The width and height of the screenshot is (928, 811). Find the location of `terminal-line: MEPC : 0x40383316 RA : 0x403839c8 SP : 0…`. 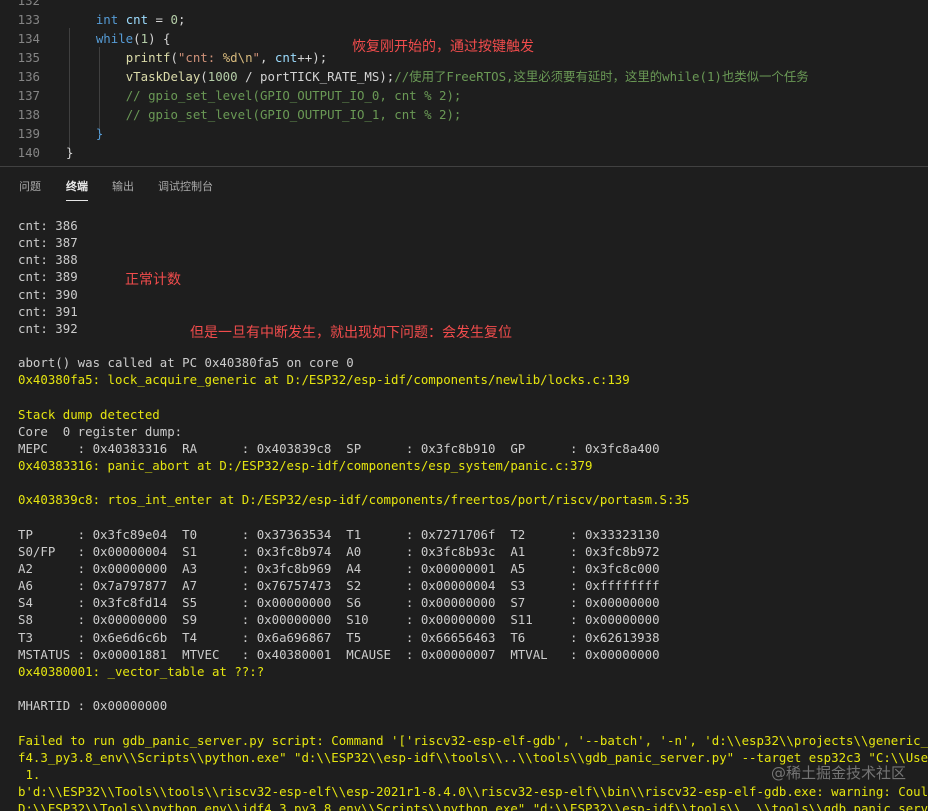

terminal-line: MEPC : 0x40383316 RA : 0x403839c8 SP : 0… is located at coordinates (339, 448).